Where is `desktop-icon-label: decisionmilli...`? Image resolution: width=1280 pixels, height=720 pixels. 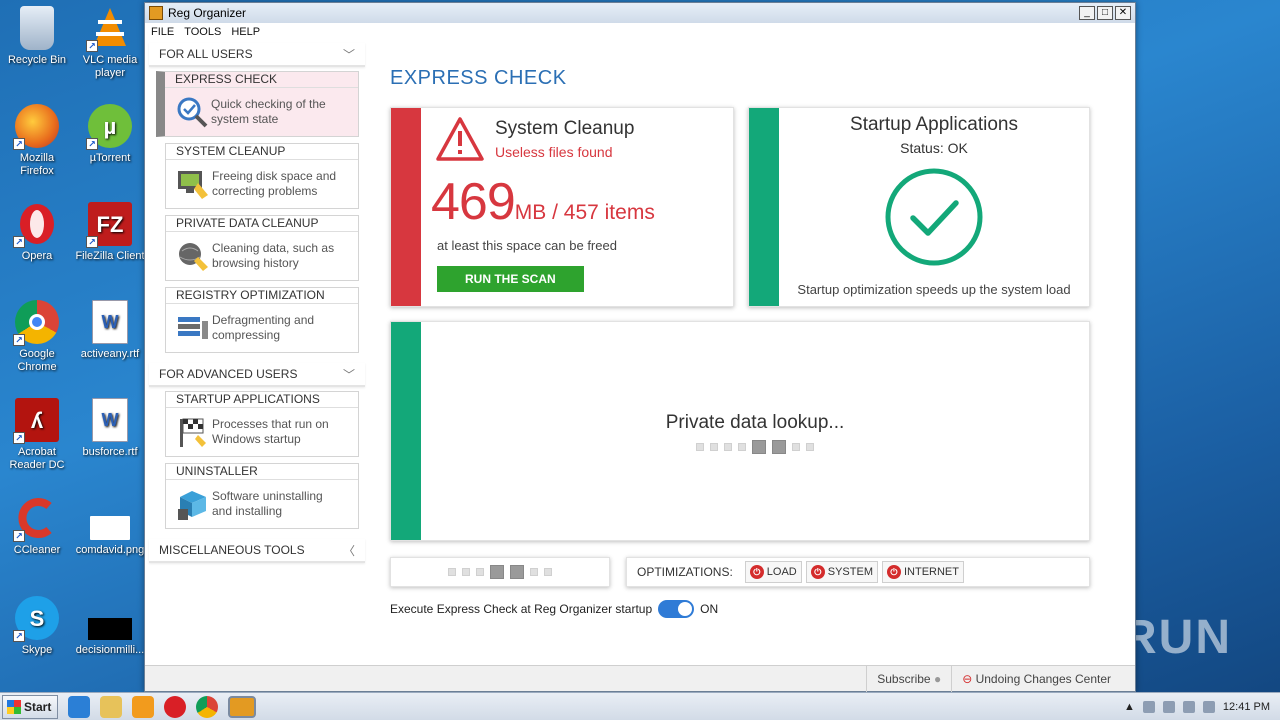
desktop-icon-label: decisionmilli... is located at coordinates (110, 650).